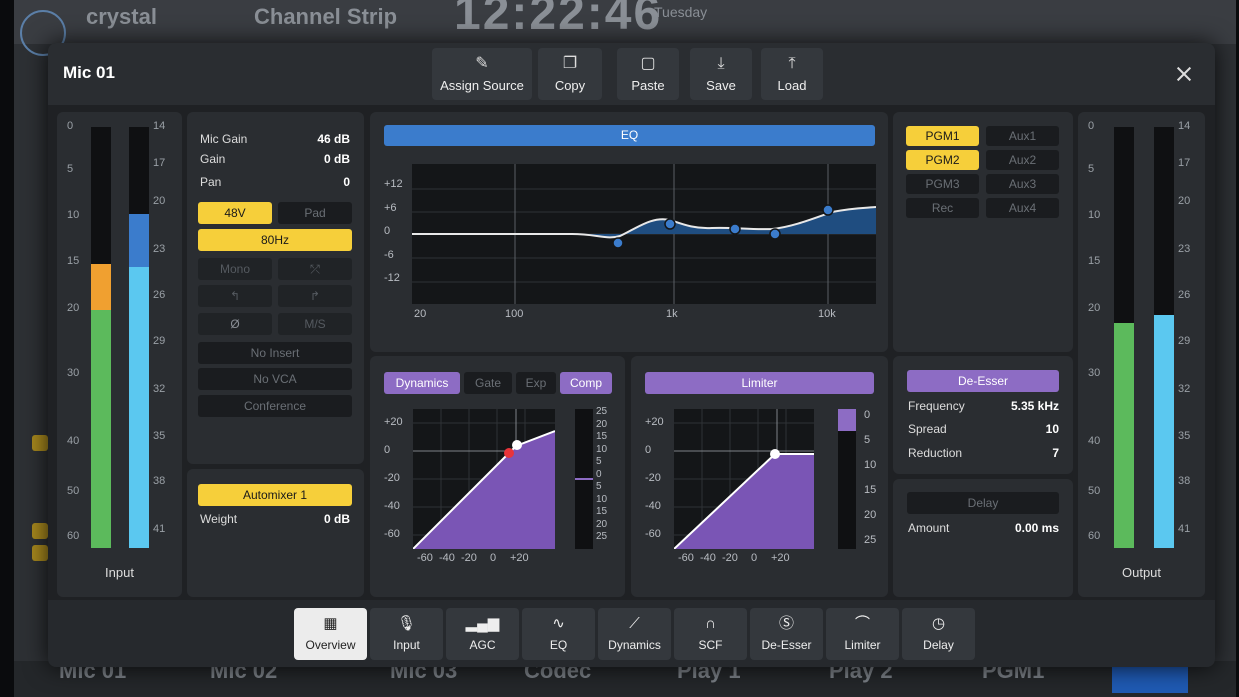 The image size is (1239, 697). I want to click on eq-band-3-handle, so click(735, 229).